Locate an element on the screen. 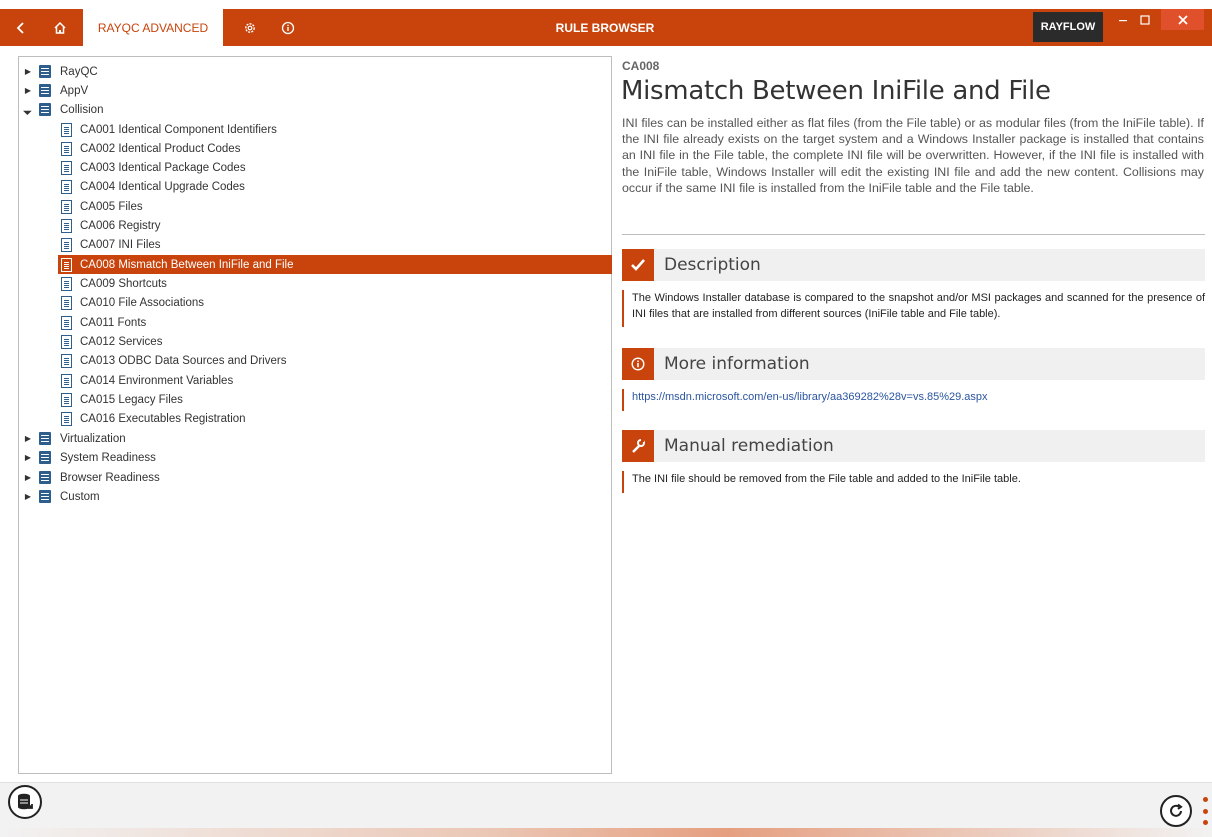 This screenshot has width=1212, height=837. database-button is located at coordinates (25, 802).